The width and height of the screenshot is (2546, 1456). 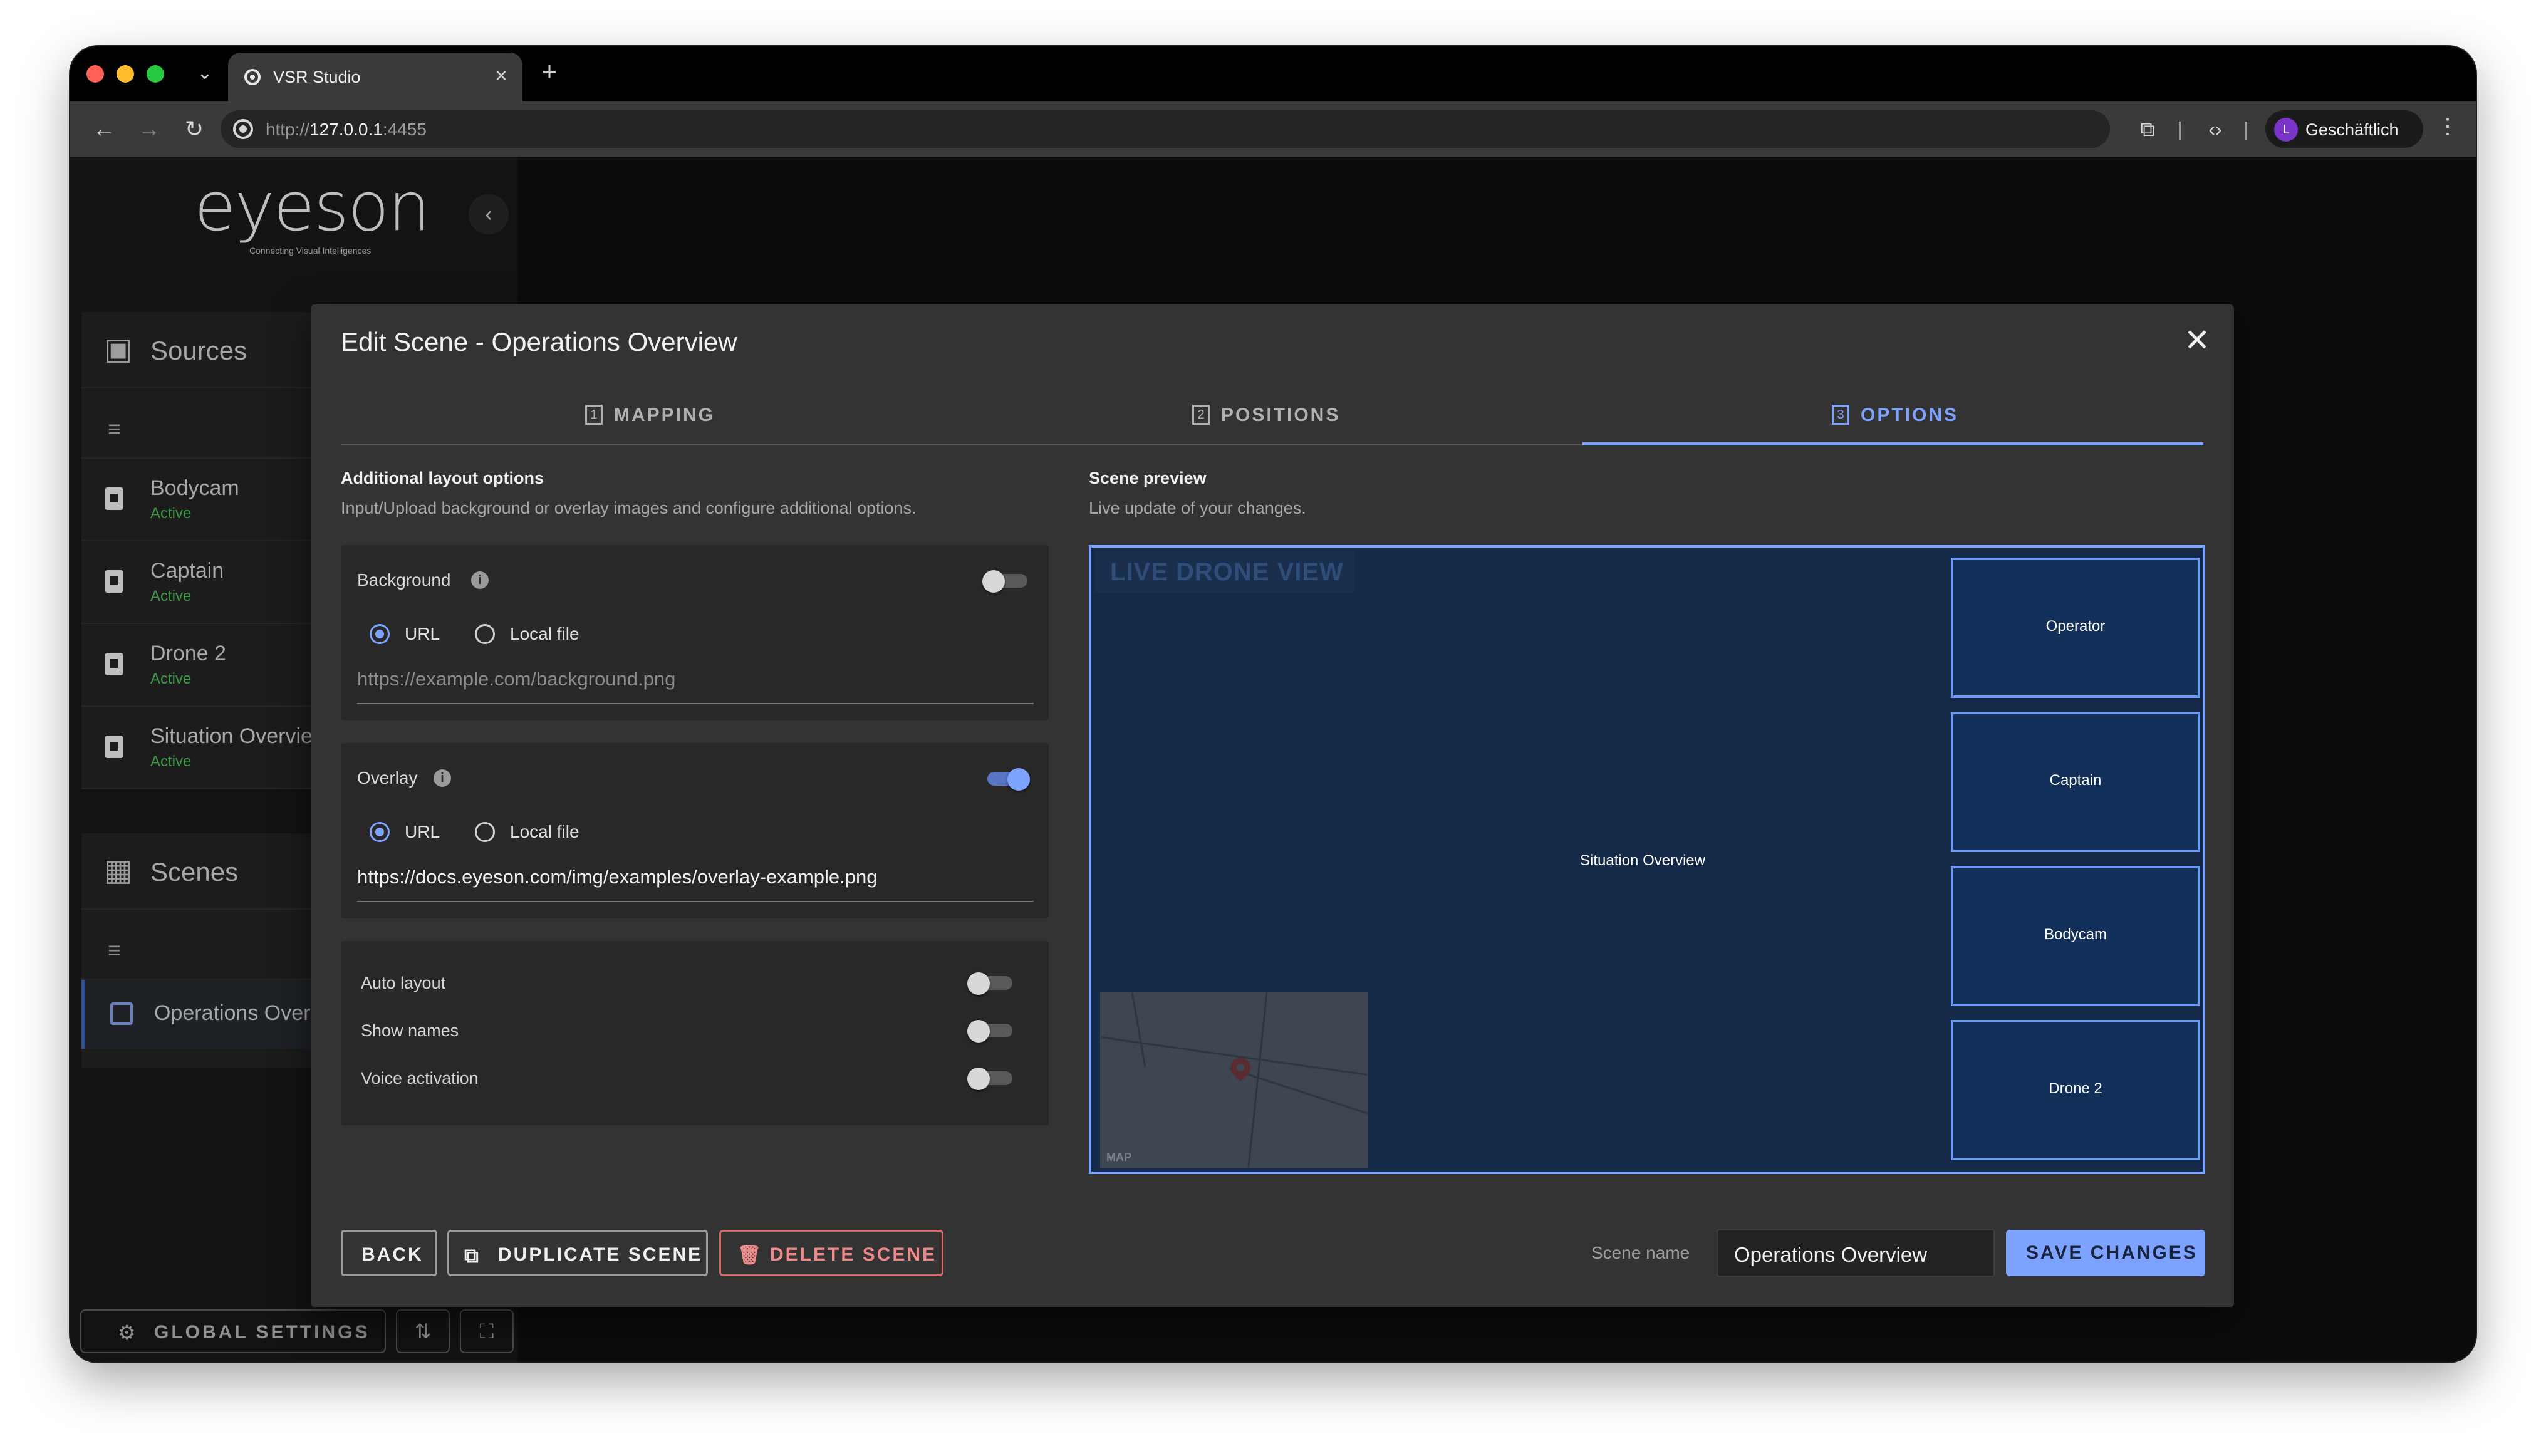 What do you see at coordinates (1005, 581) in the screenshot?
I see `background-toggle` at bounding box center [1005, 581].